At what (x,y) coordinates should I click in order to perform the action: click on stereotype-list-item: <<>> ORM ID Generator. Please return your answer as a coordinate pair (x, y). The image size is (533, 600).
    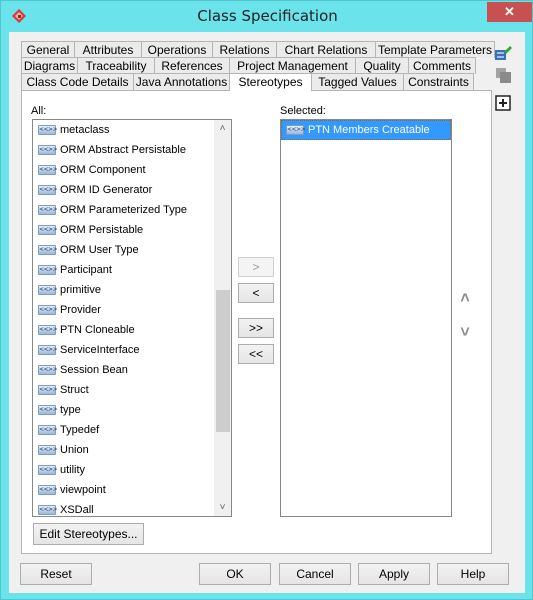
    Looking at the image, I should click on (124, 190).